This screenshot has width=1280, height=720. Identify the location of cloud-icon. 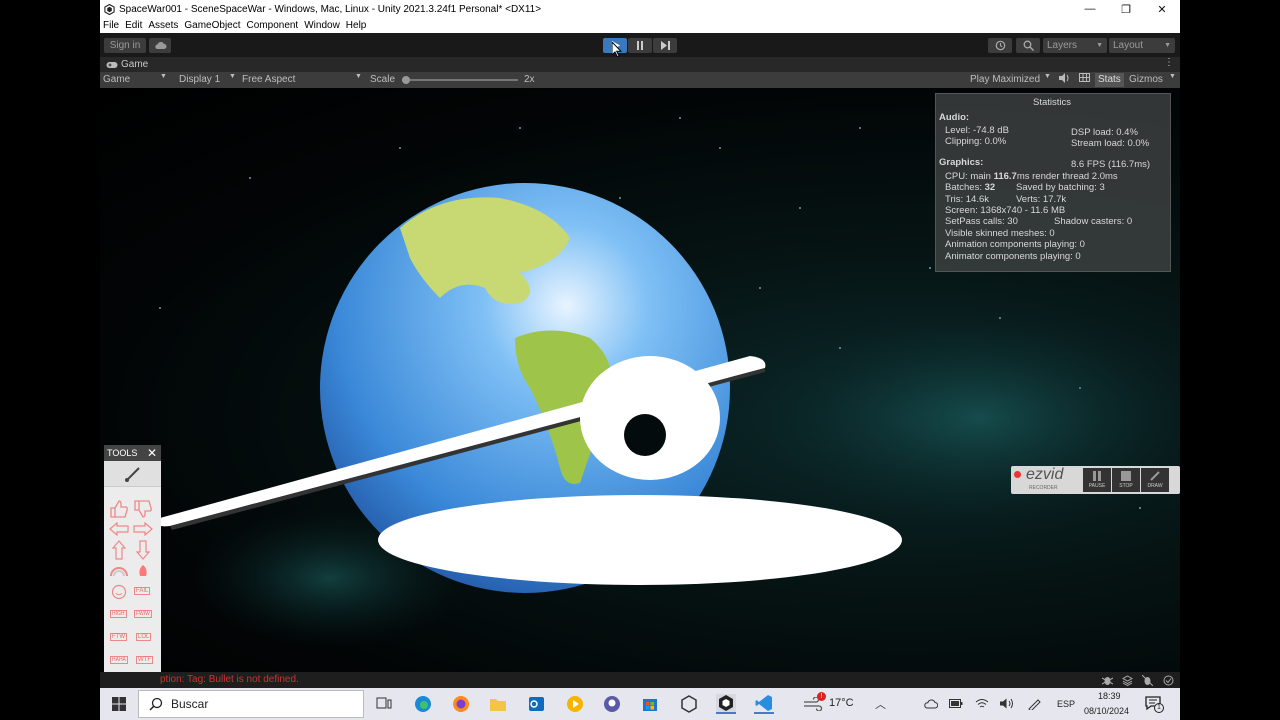
(931, 704).